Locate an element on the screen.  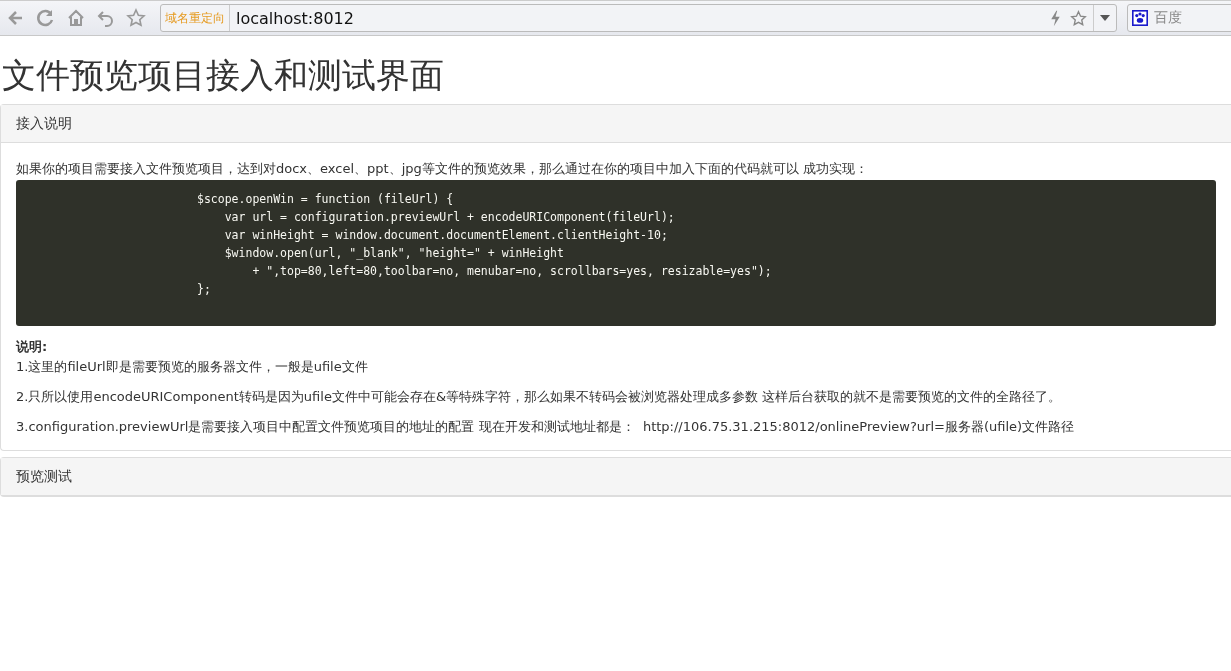
code-line: + ",top=80,left=80,toolbar=no, menubar=no, scrollbars=yes, resizable=yes"); is located at coordinates (511, 271).